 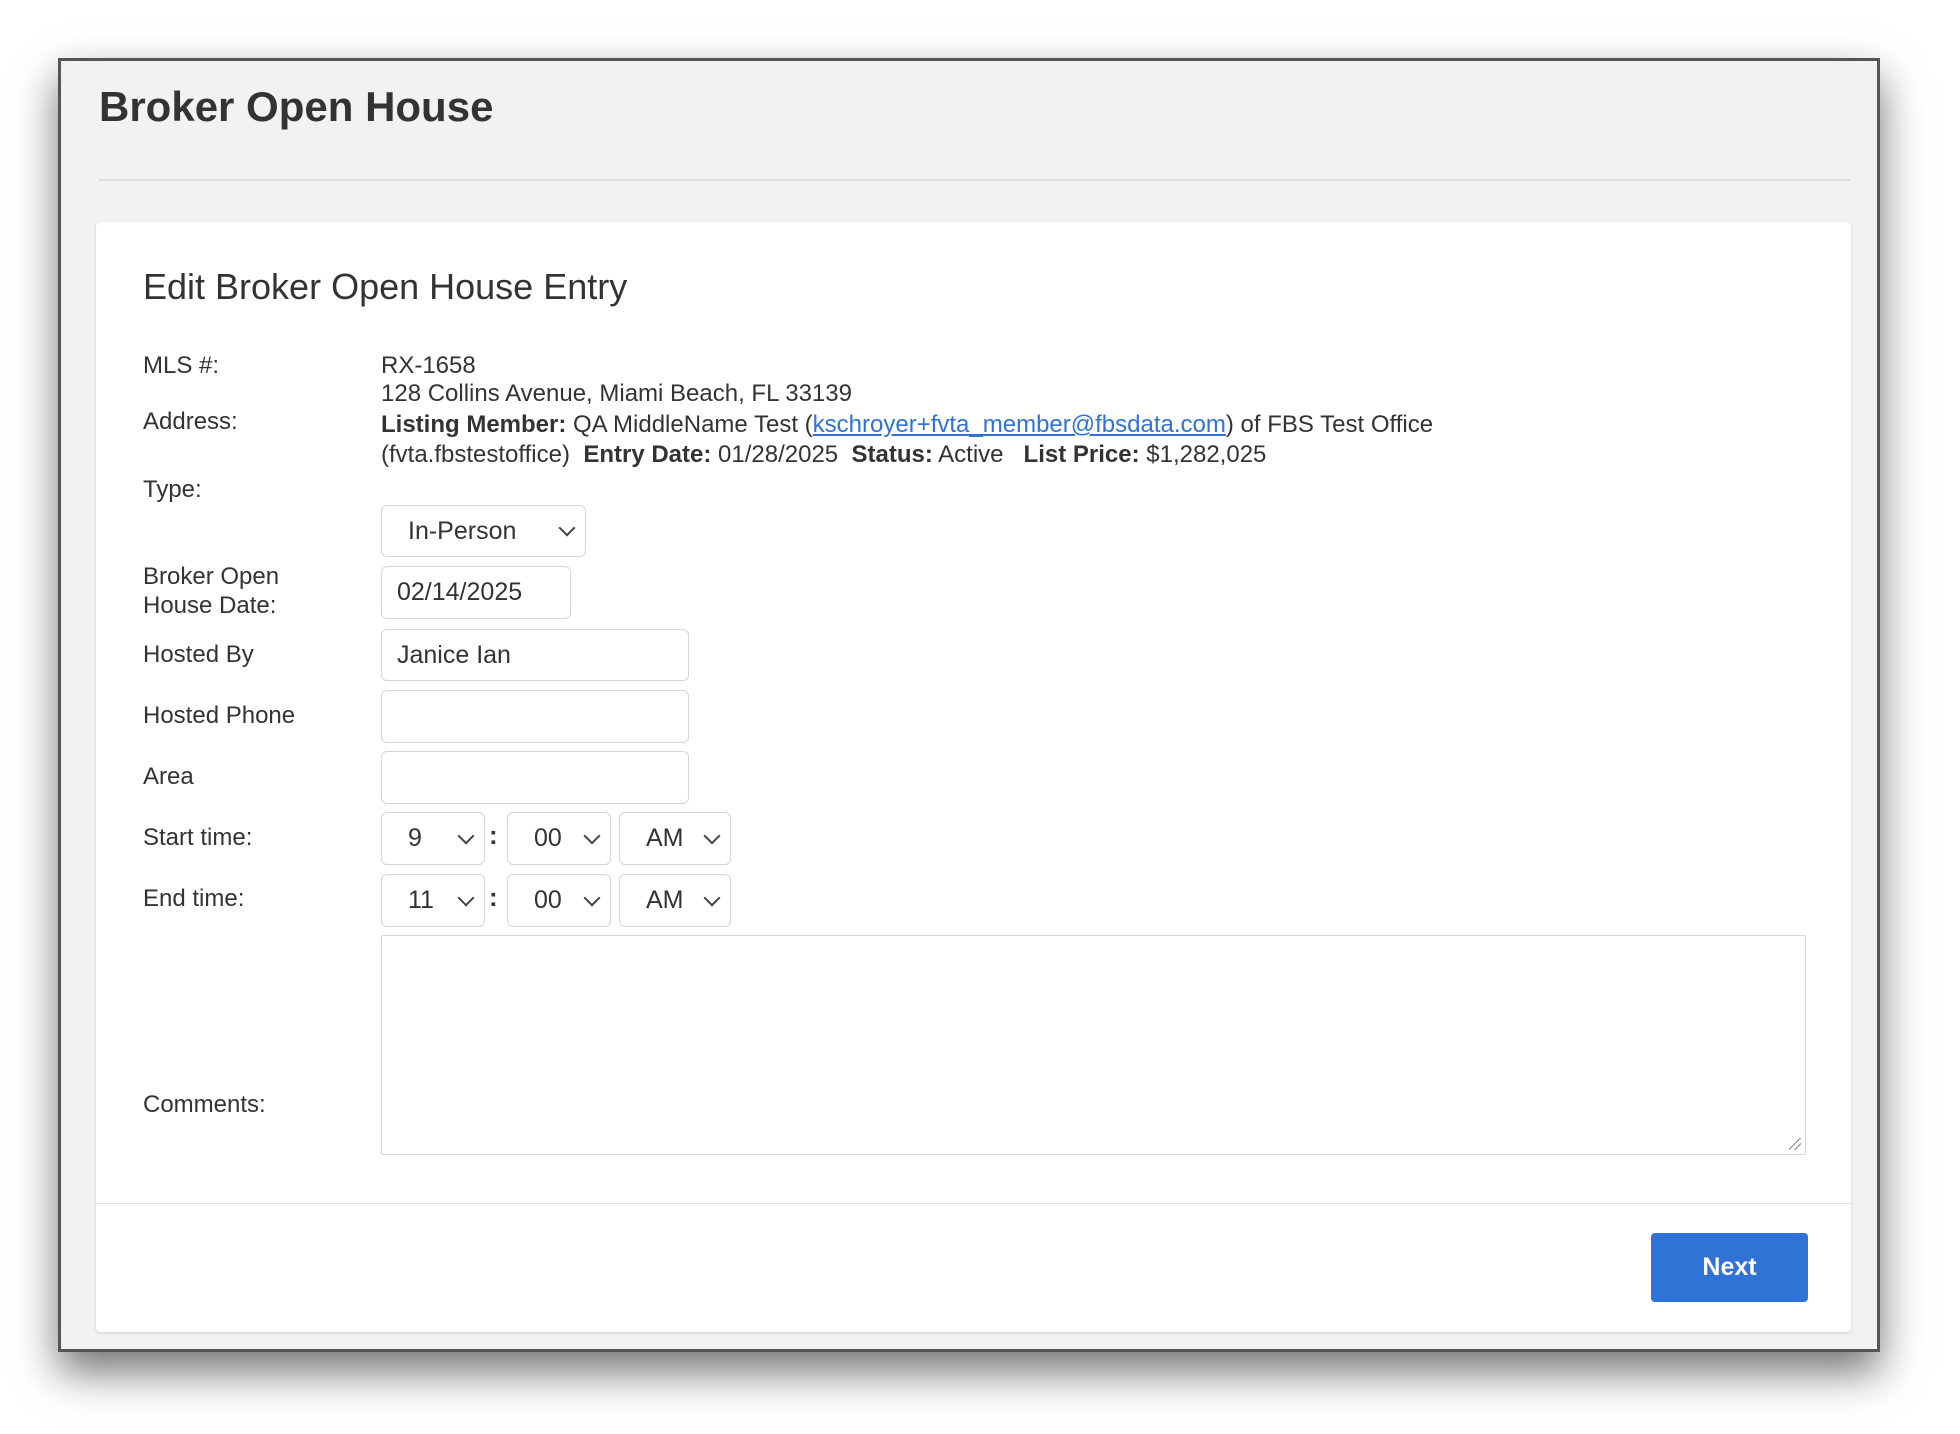 What do you see at coordinates (1081, 454) in the screenshot?
I see `list-price-label: List Price:` at bounding box center [1081, 454].